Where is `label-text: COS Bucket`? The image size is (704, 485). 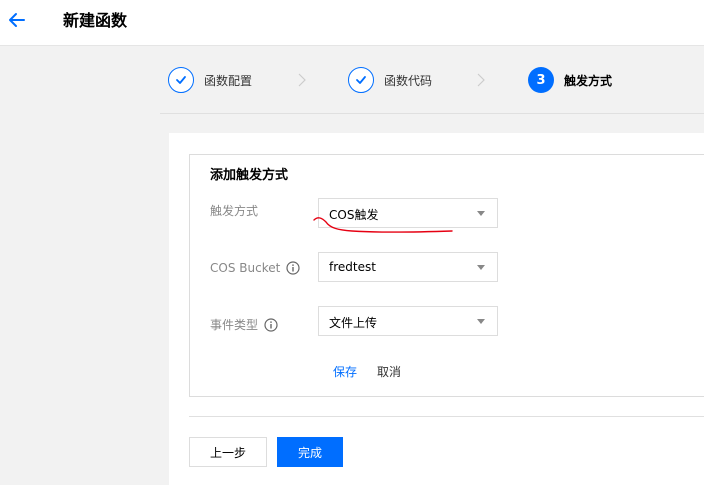
label-text: COS Bucket is located at coordinates (245, 268).